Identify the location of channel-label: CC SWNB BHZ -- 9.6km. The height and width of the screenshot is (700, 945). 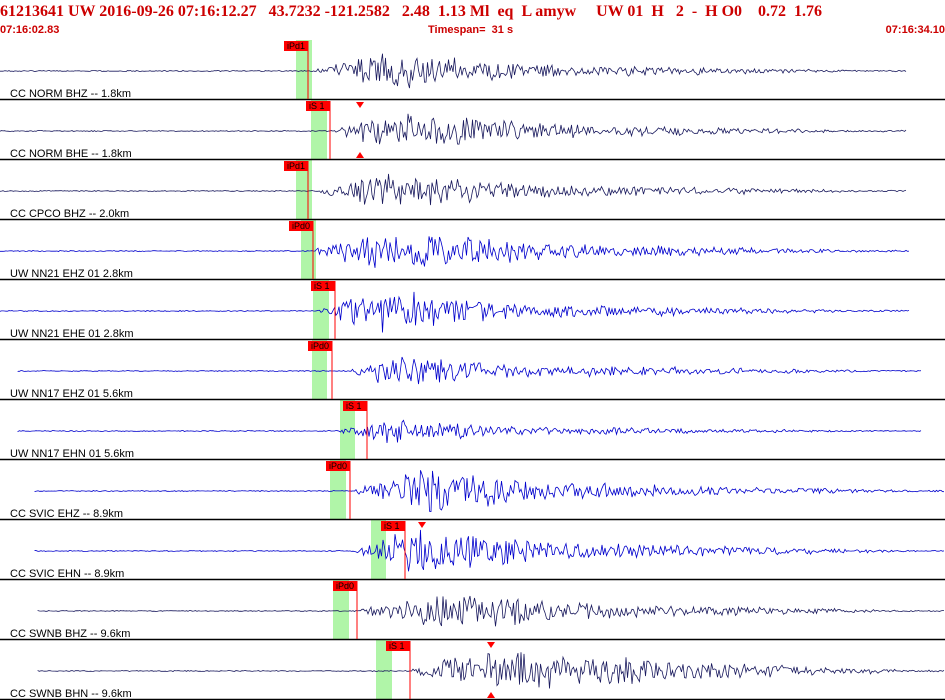
(70, 634).